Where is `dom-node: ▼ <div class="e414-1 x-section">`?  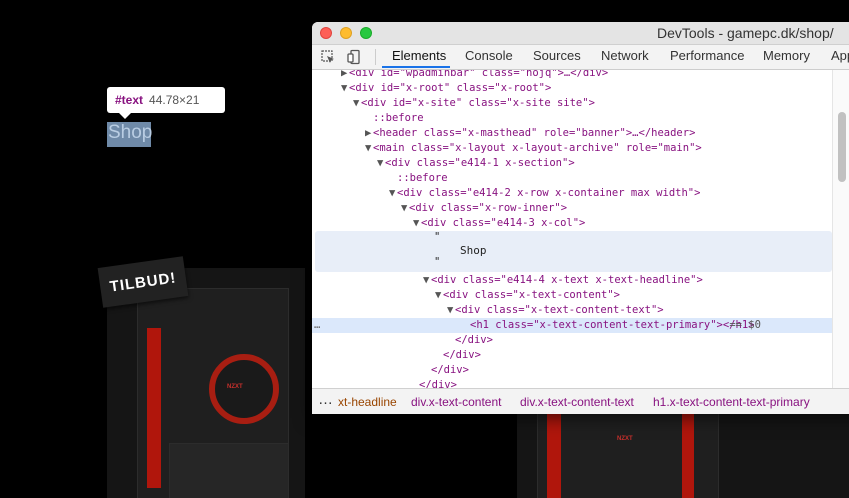 dom-node: ▼ <div class="e414-1 x-section"> is located at coordinates (580, 163).